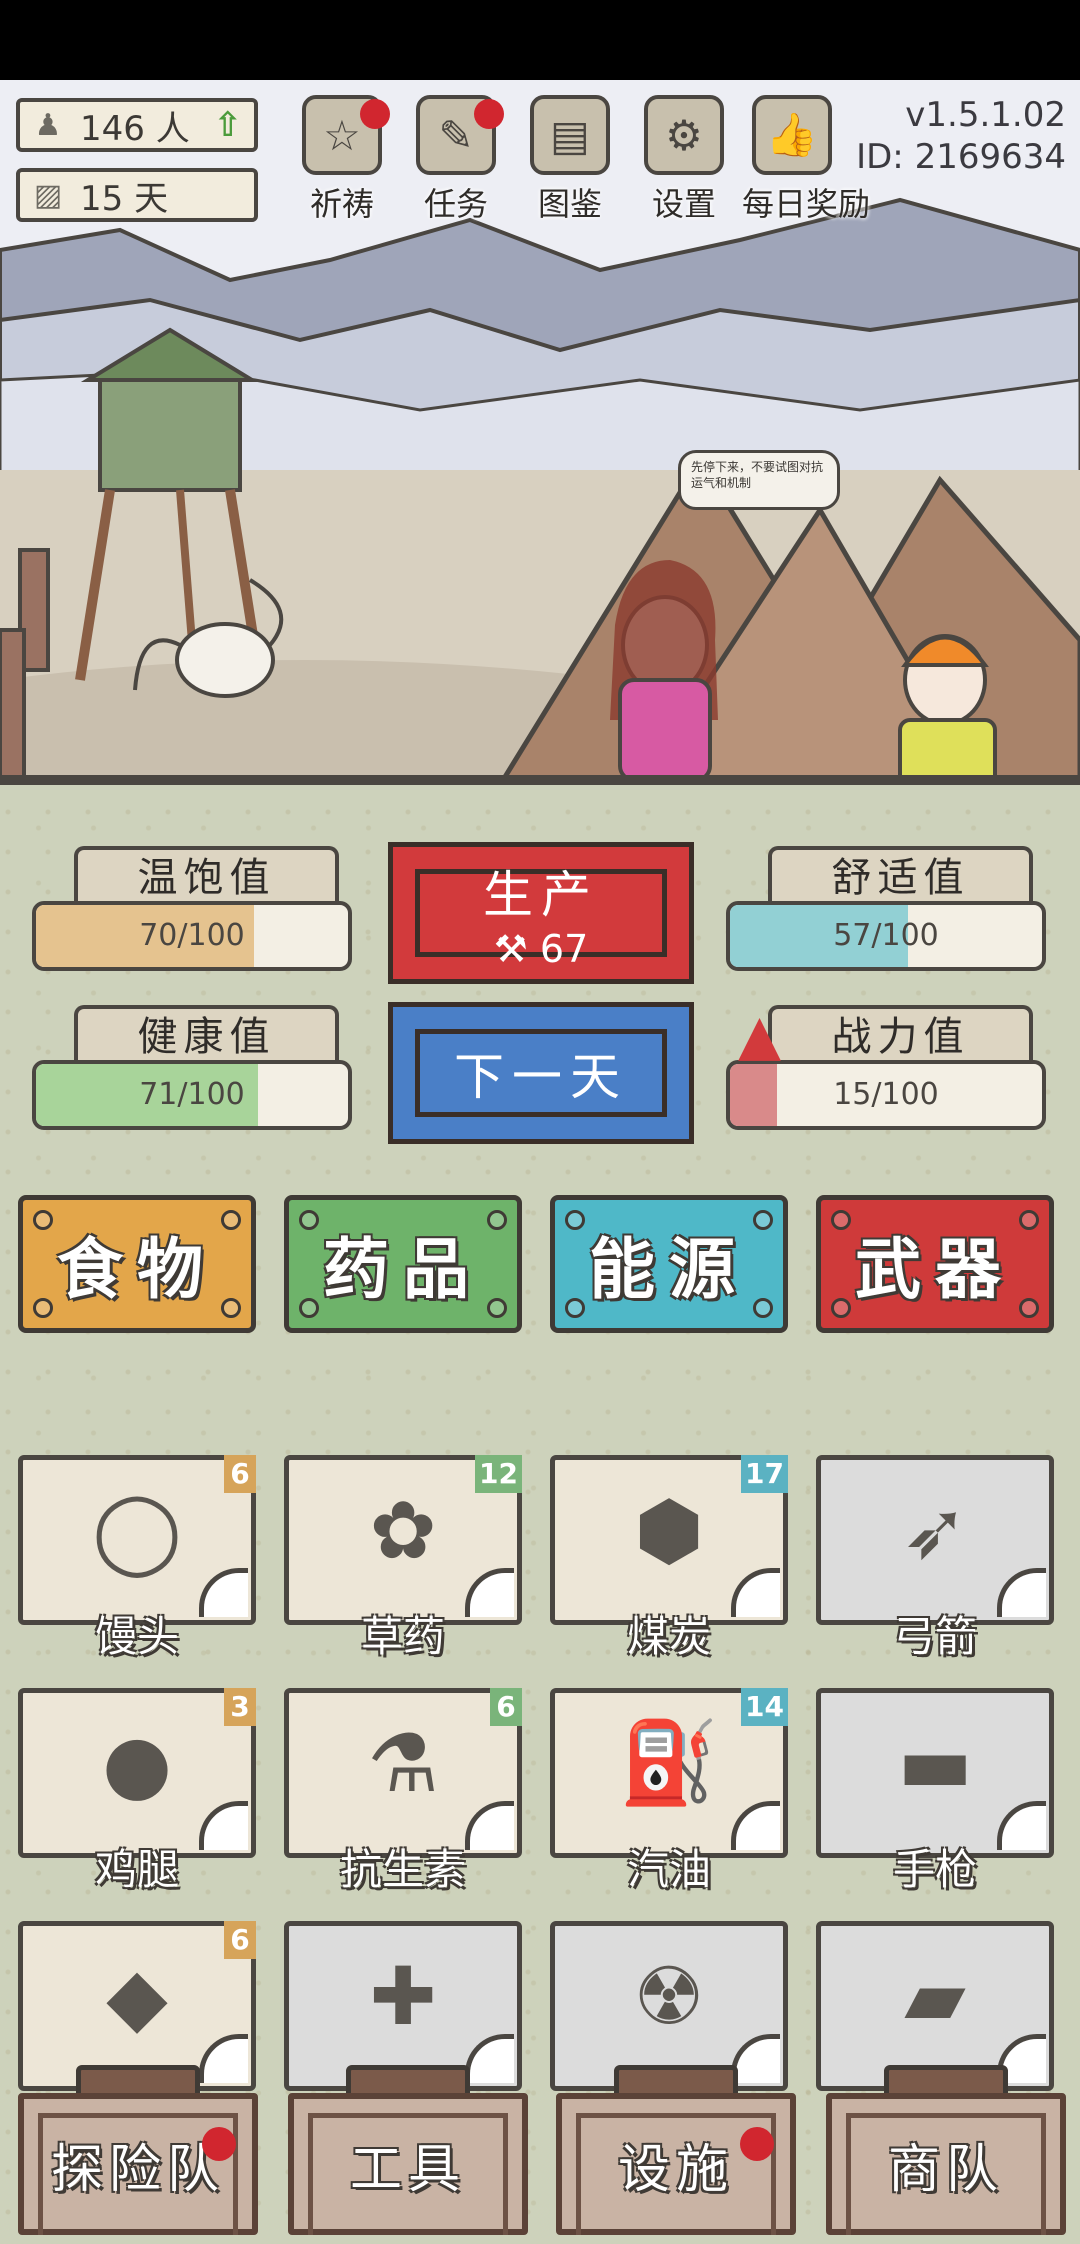  What do you see at coordinates (934, 1869) in the screenshot?
I see `item-name: 手枪` at bounding box center [934, 1869].